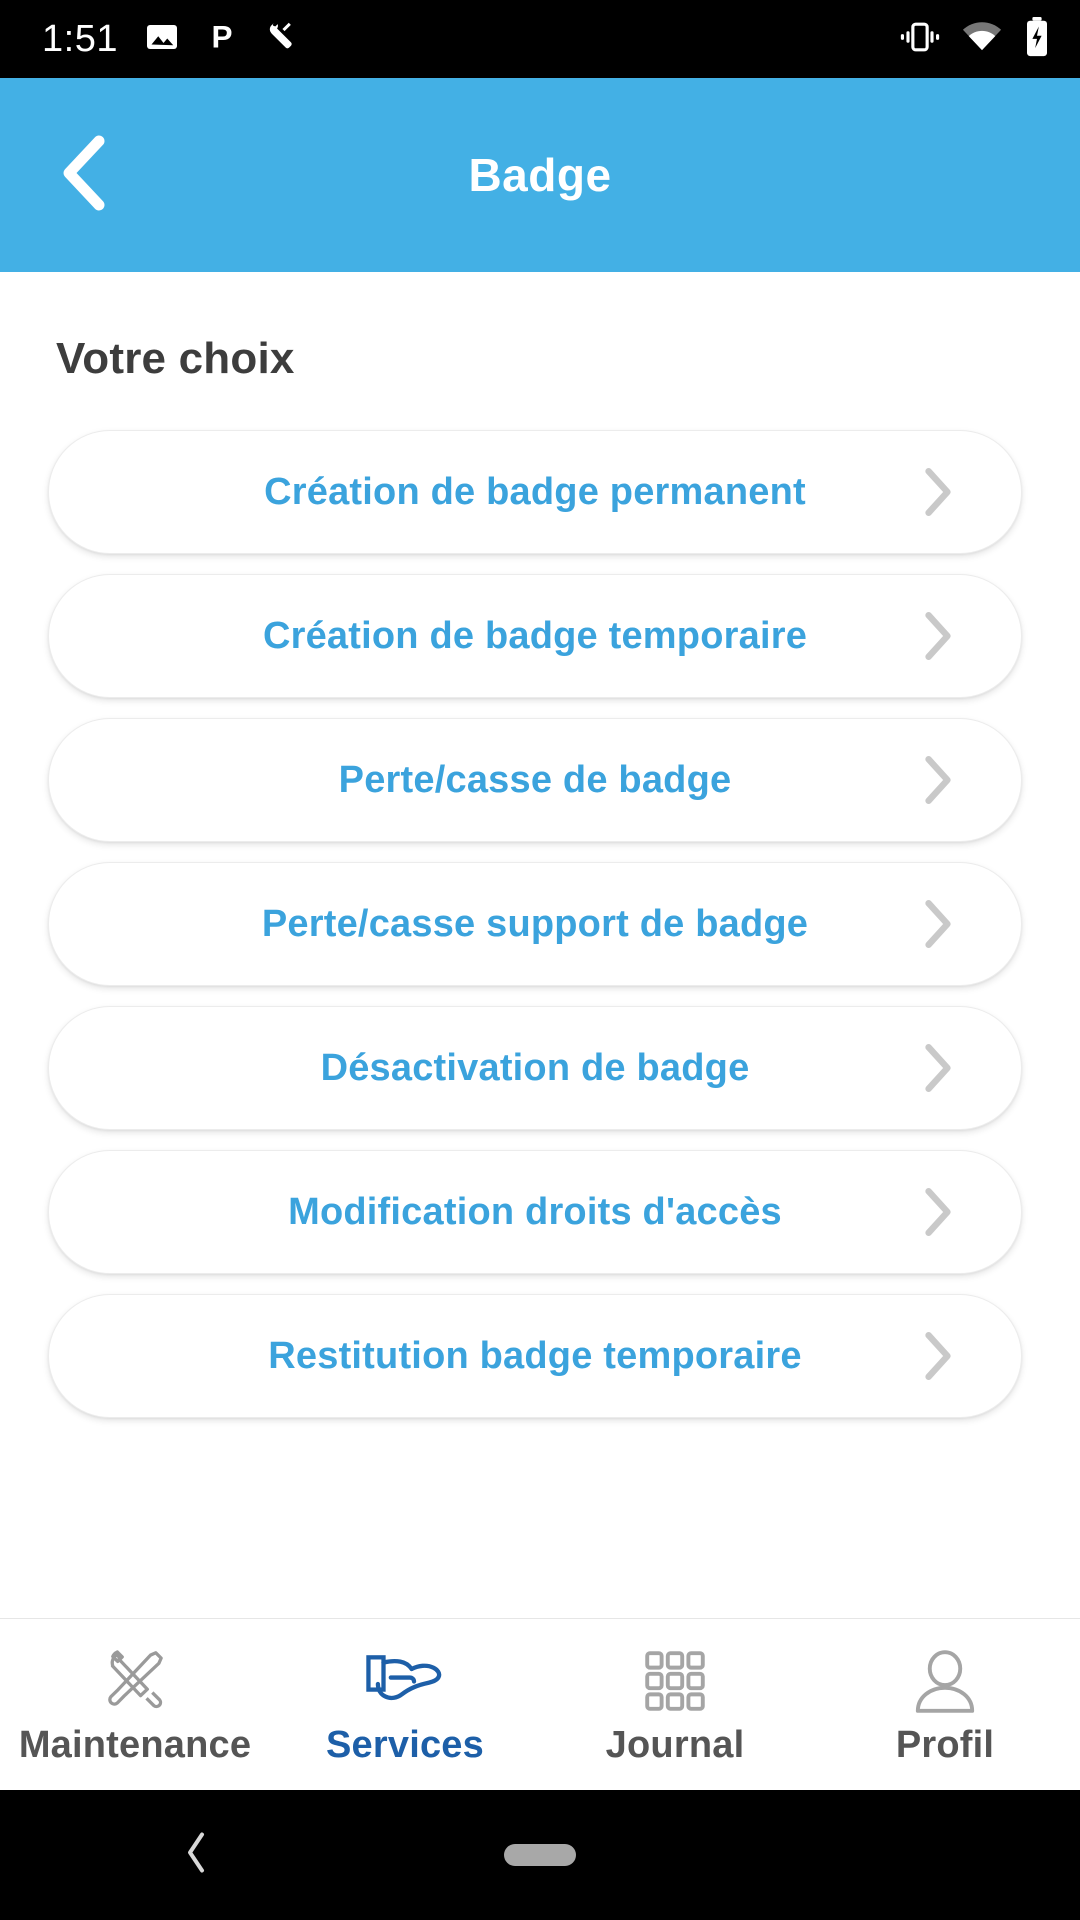  What do you see at coordinates (945, 1745) in the screenshot?
I see `nav-label-profil: Profil` at bounding box center [945, 1745].